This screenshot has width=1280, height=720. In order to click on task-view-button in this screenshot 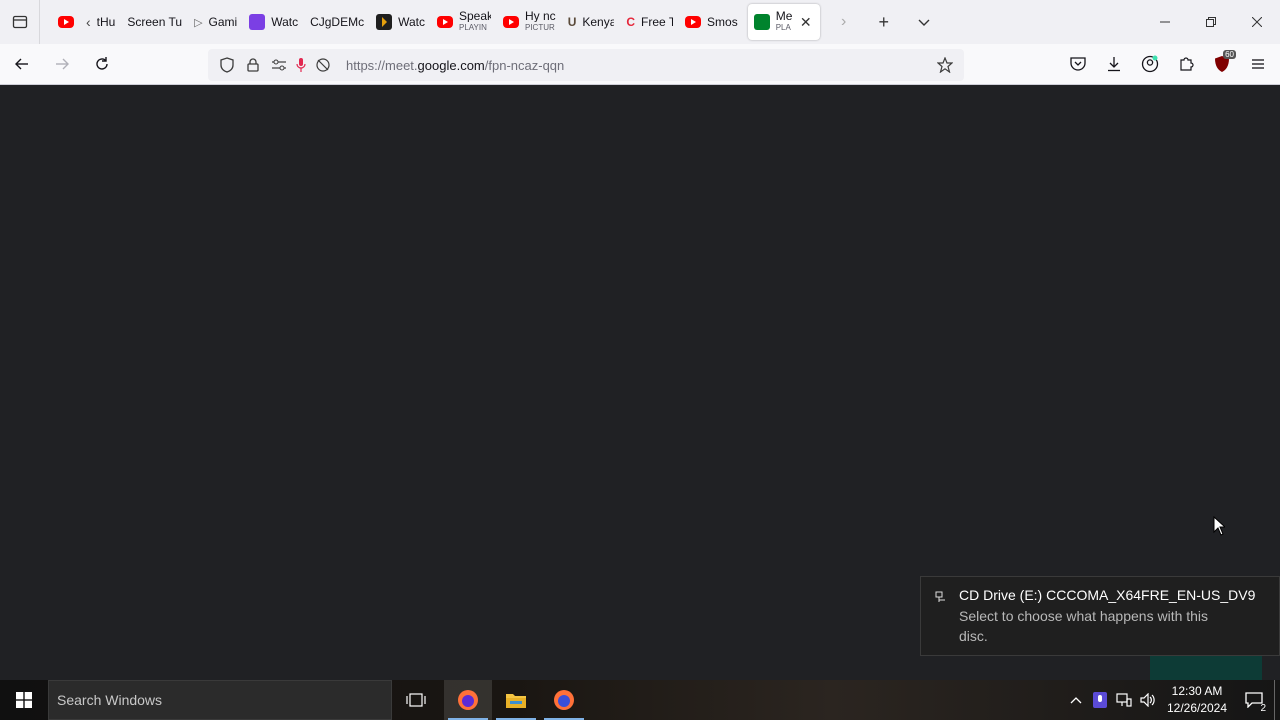, I will do `click(416, 700)`.